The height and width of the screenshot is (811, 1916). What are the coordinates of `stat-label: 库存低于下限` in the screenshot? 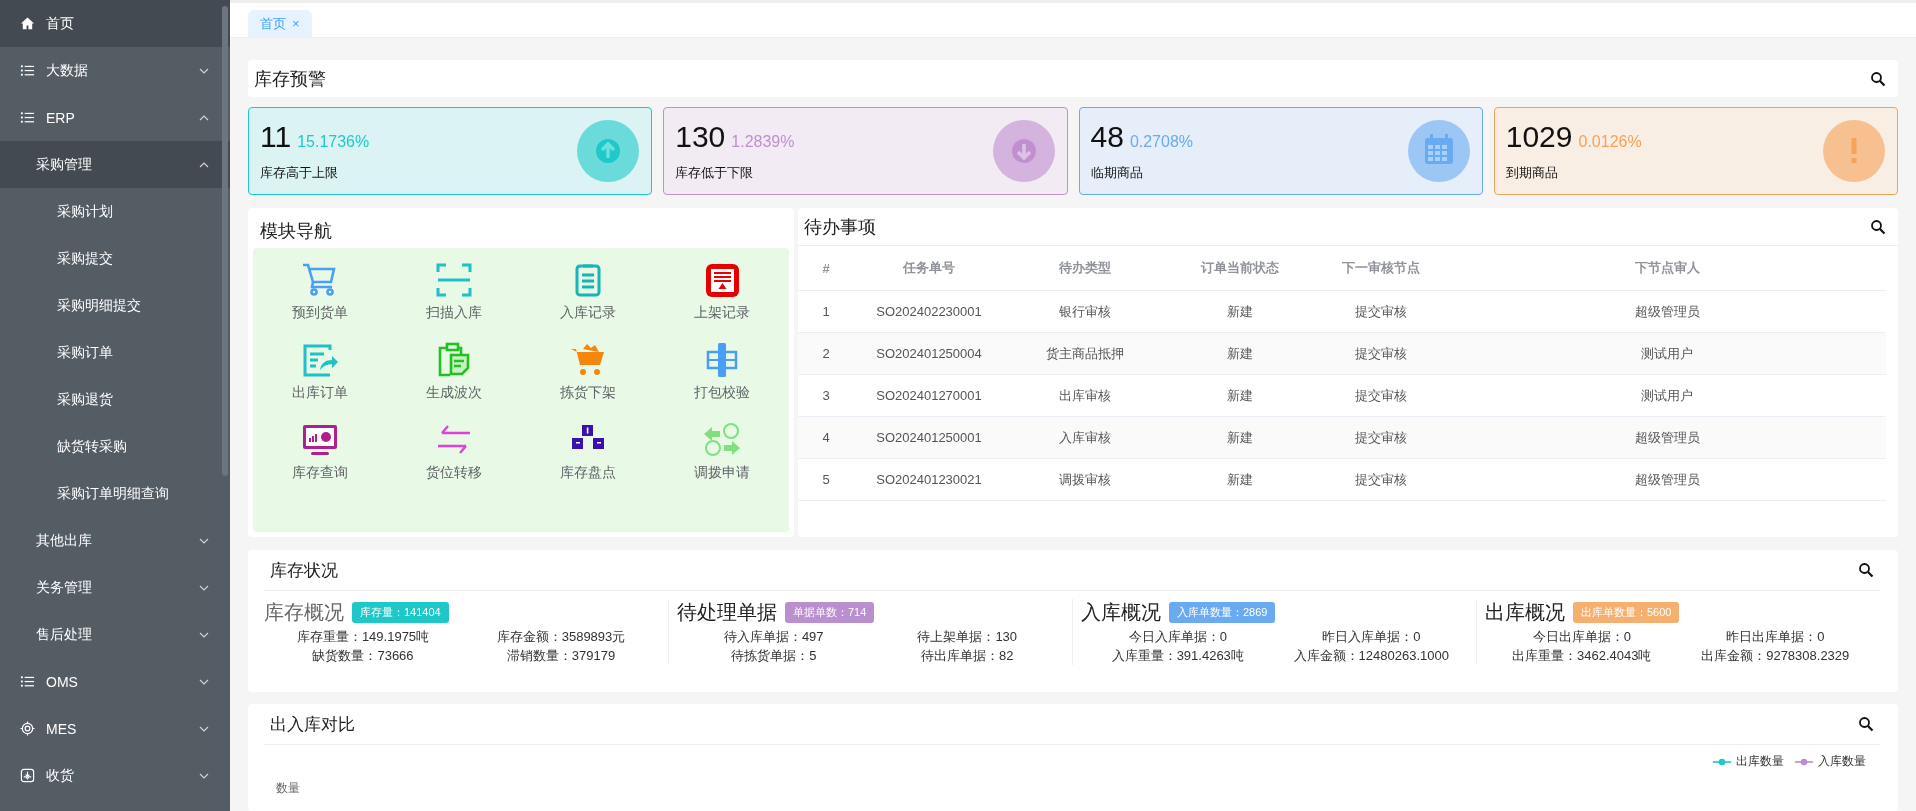 It's located at (715, 173).